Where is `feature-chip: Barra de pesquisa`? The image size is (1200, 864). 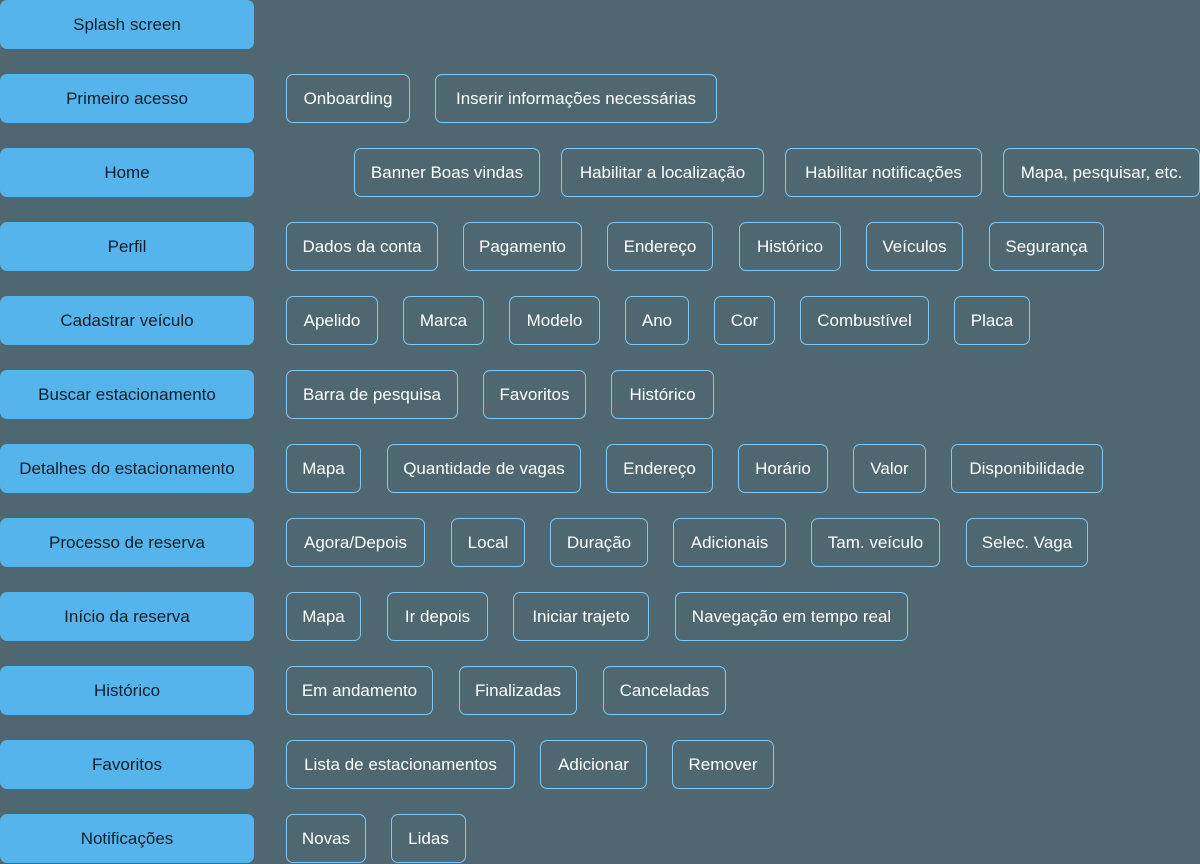
feature-chip: Barra de pesquisa is located at coordinates (372, 394).